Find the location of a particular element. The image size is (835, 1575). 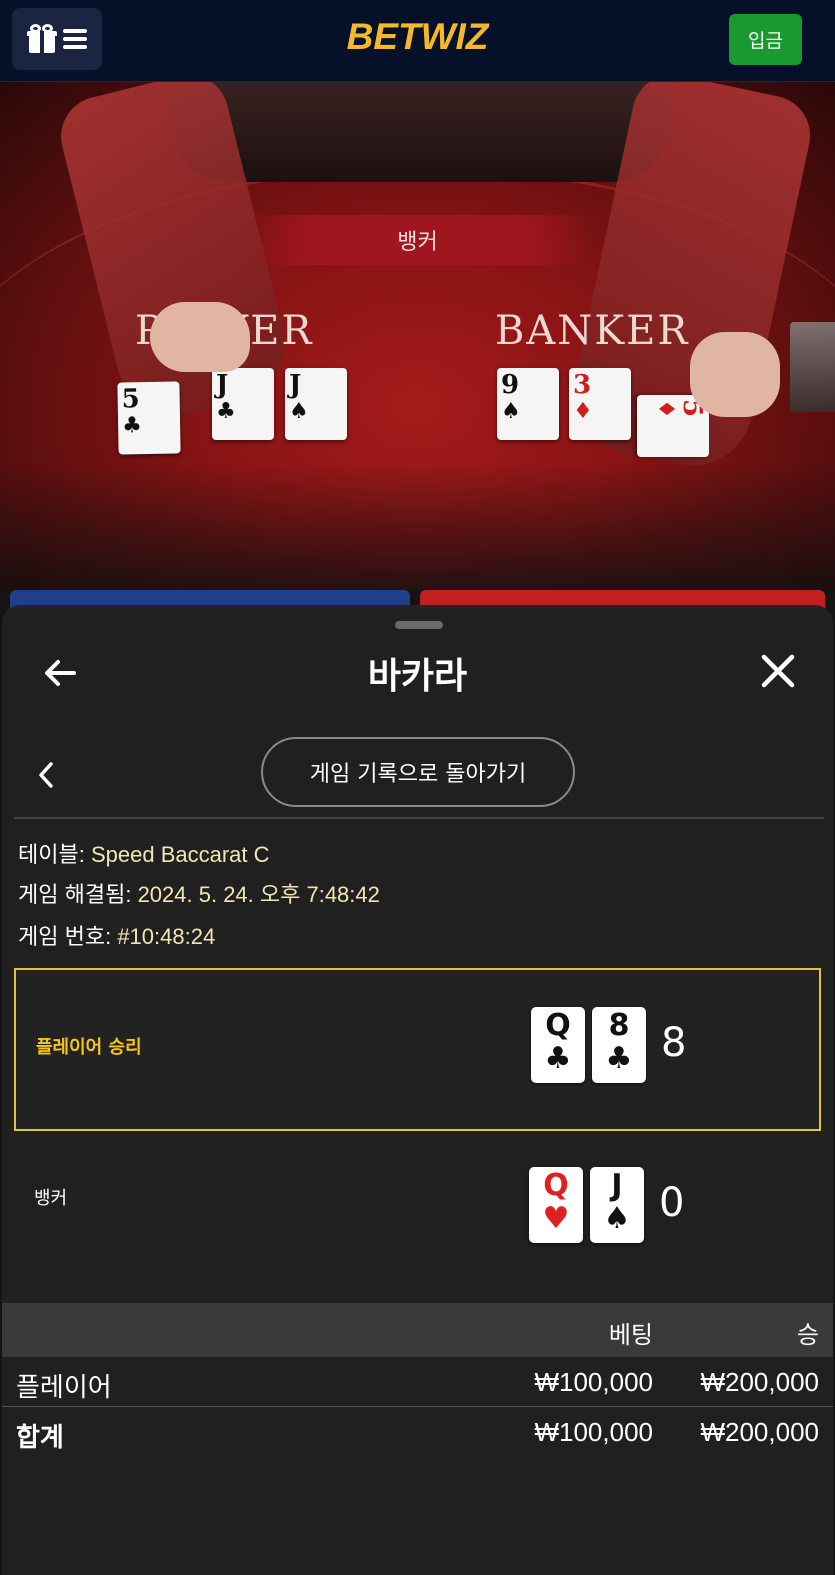

table-info: 테이블: Speed Baccarat C is located at coordinates (144, 854).